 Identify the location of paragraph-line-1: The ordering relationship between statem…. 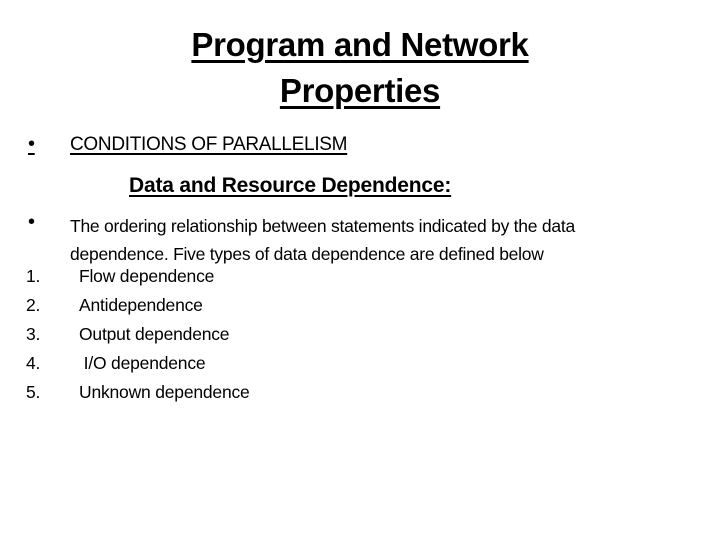
(322, 226).